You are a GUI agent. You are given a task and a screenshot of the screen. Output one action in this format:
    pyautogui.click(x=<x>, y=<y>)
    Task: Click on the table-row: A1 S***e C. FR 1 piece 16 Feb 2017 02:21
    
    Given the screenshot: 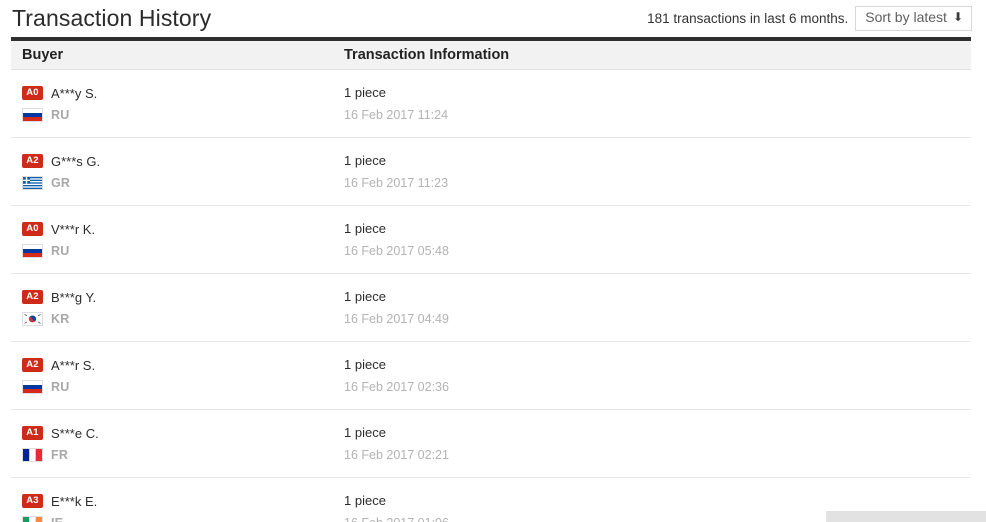 What is the action you would take?
    pyautogui.click(x=491, y=444)
    